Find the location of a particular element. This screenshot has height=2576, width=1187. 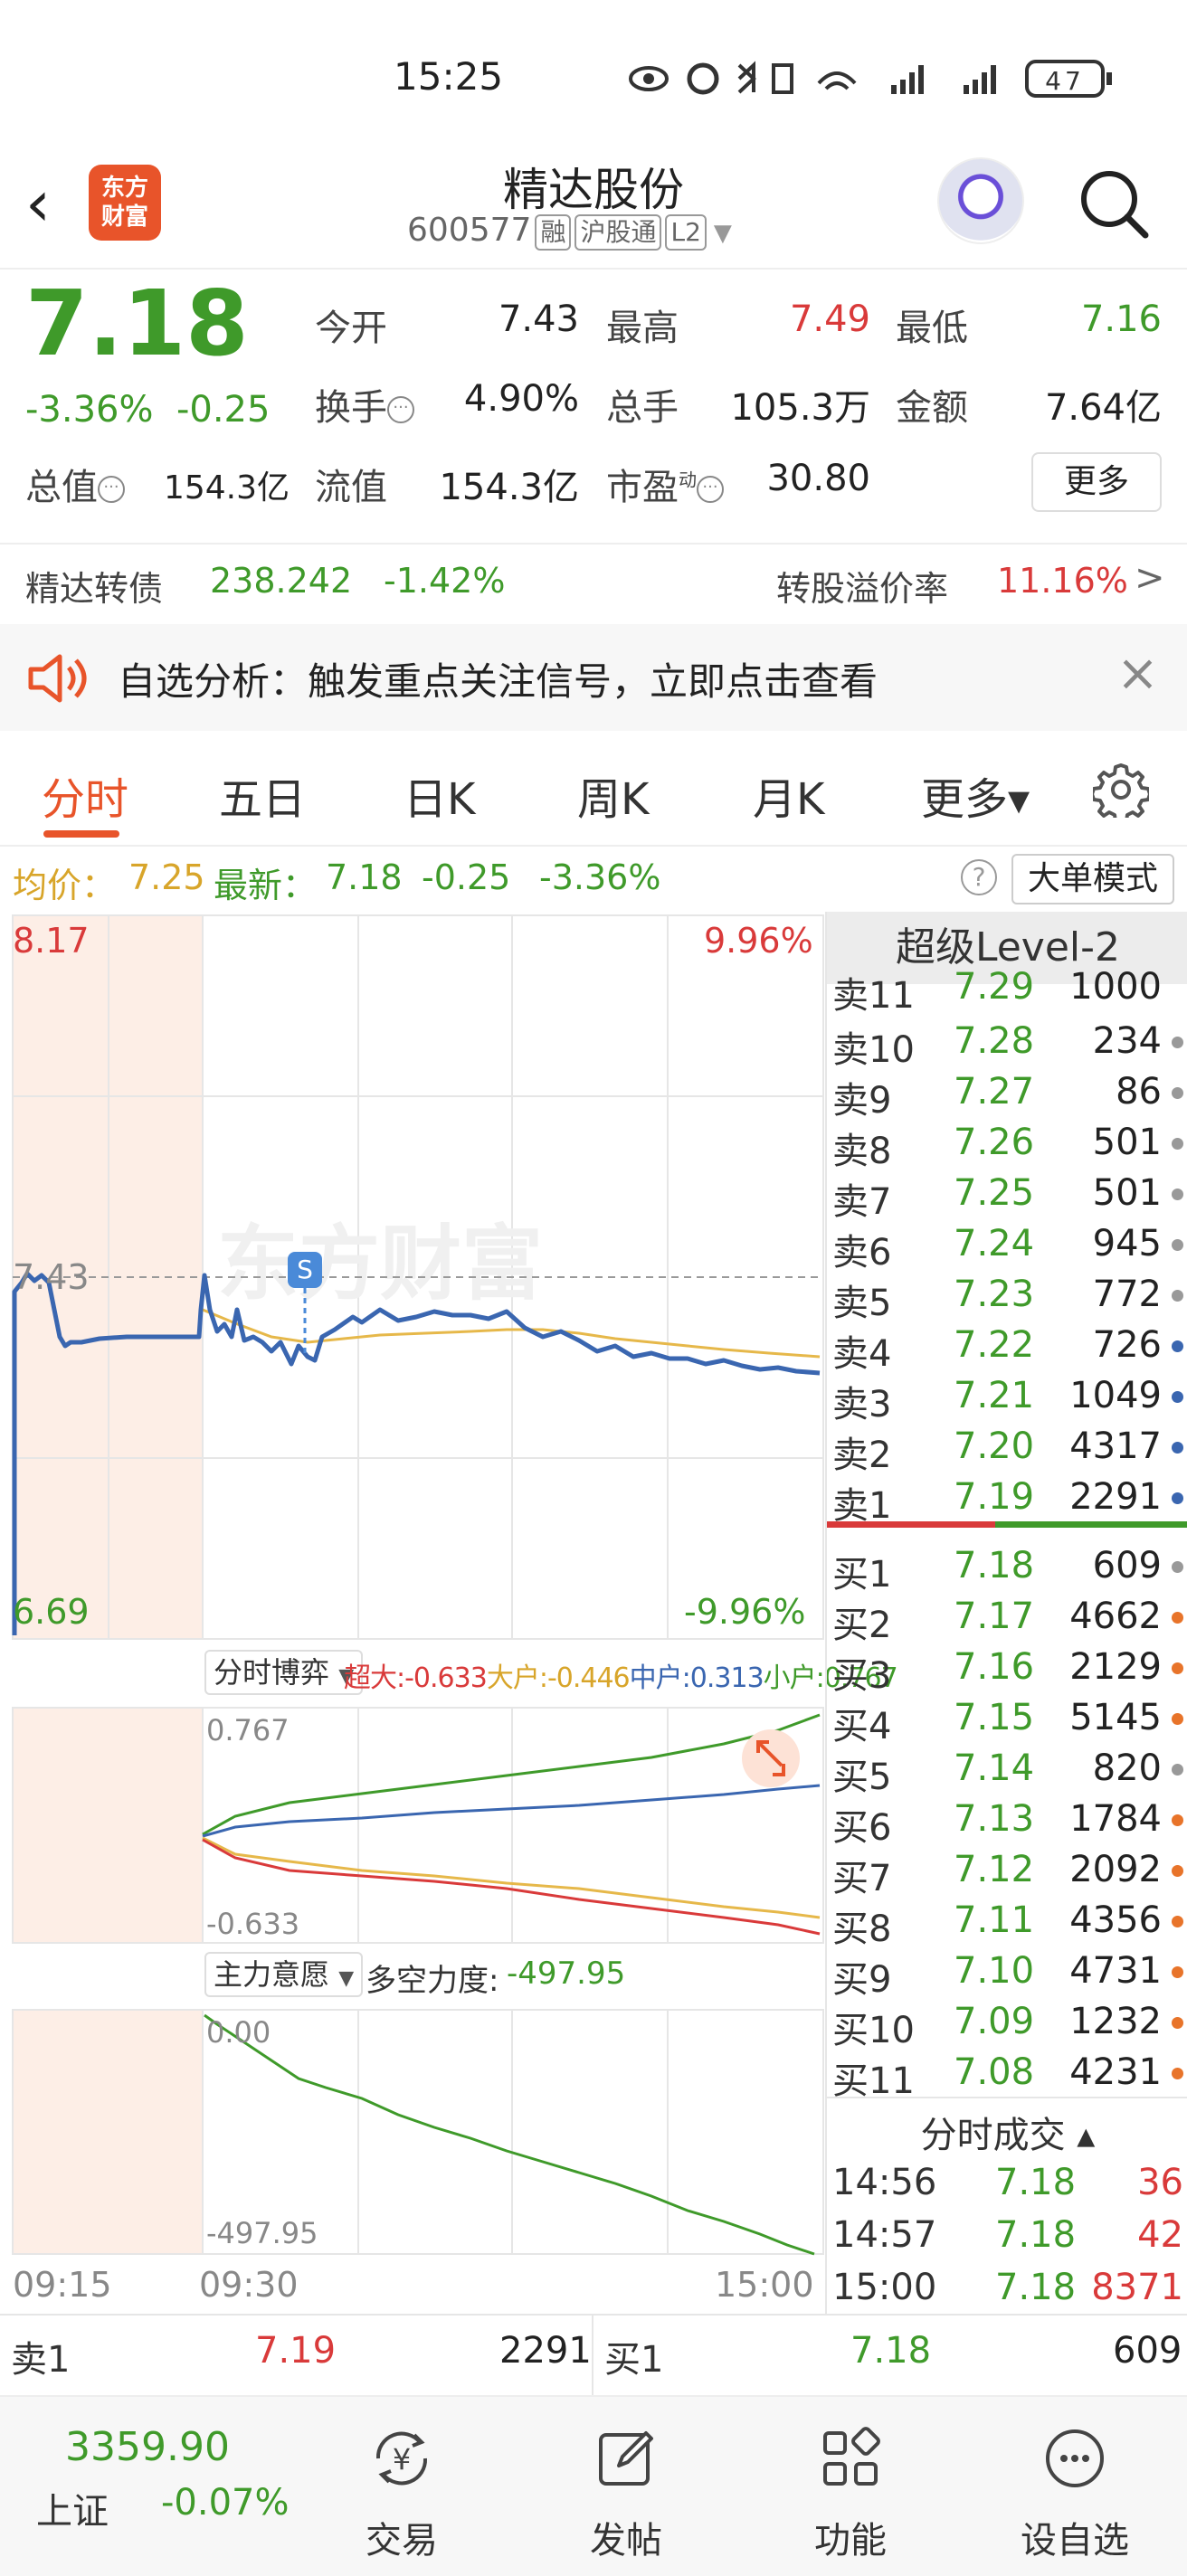

intraday-info-bar: 均价： 7.25 最新： 7.18 -0.25 -3.36% ? 大单模式 is located at coordinates (593, 880).